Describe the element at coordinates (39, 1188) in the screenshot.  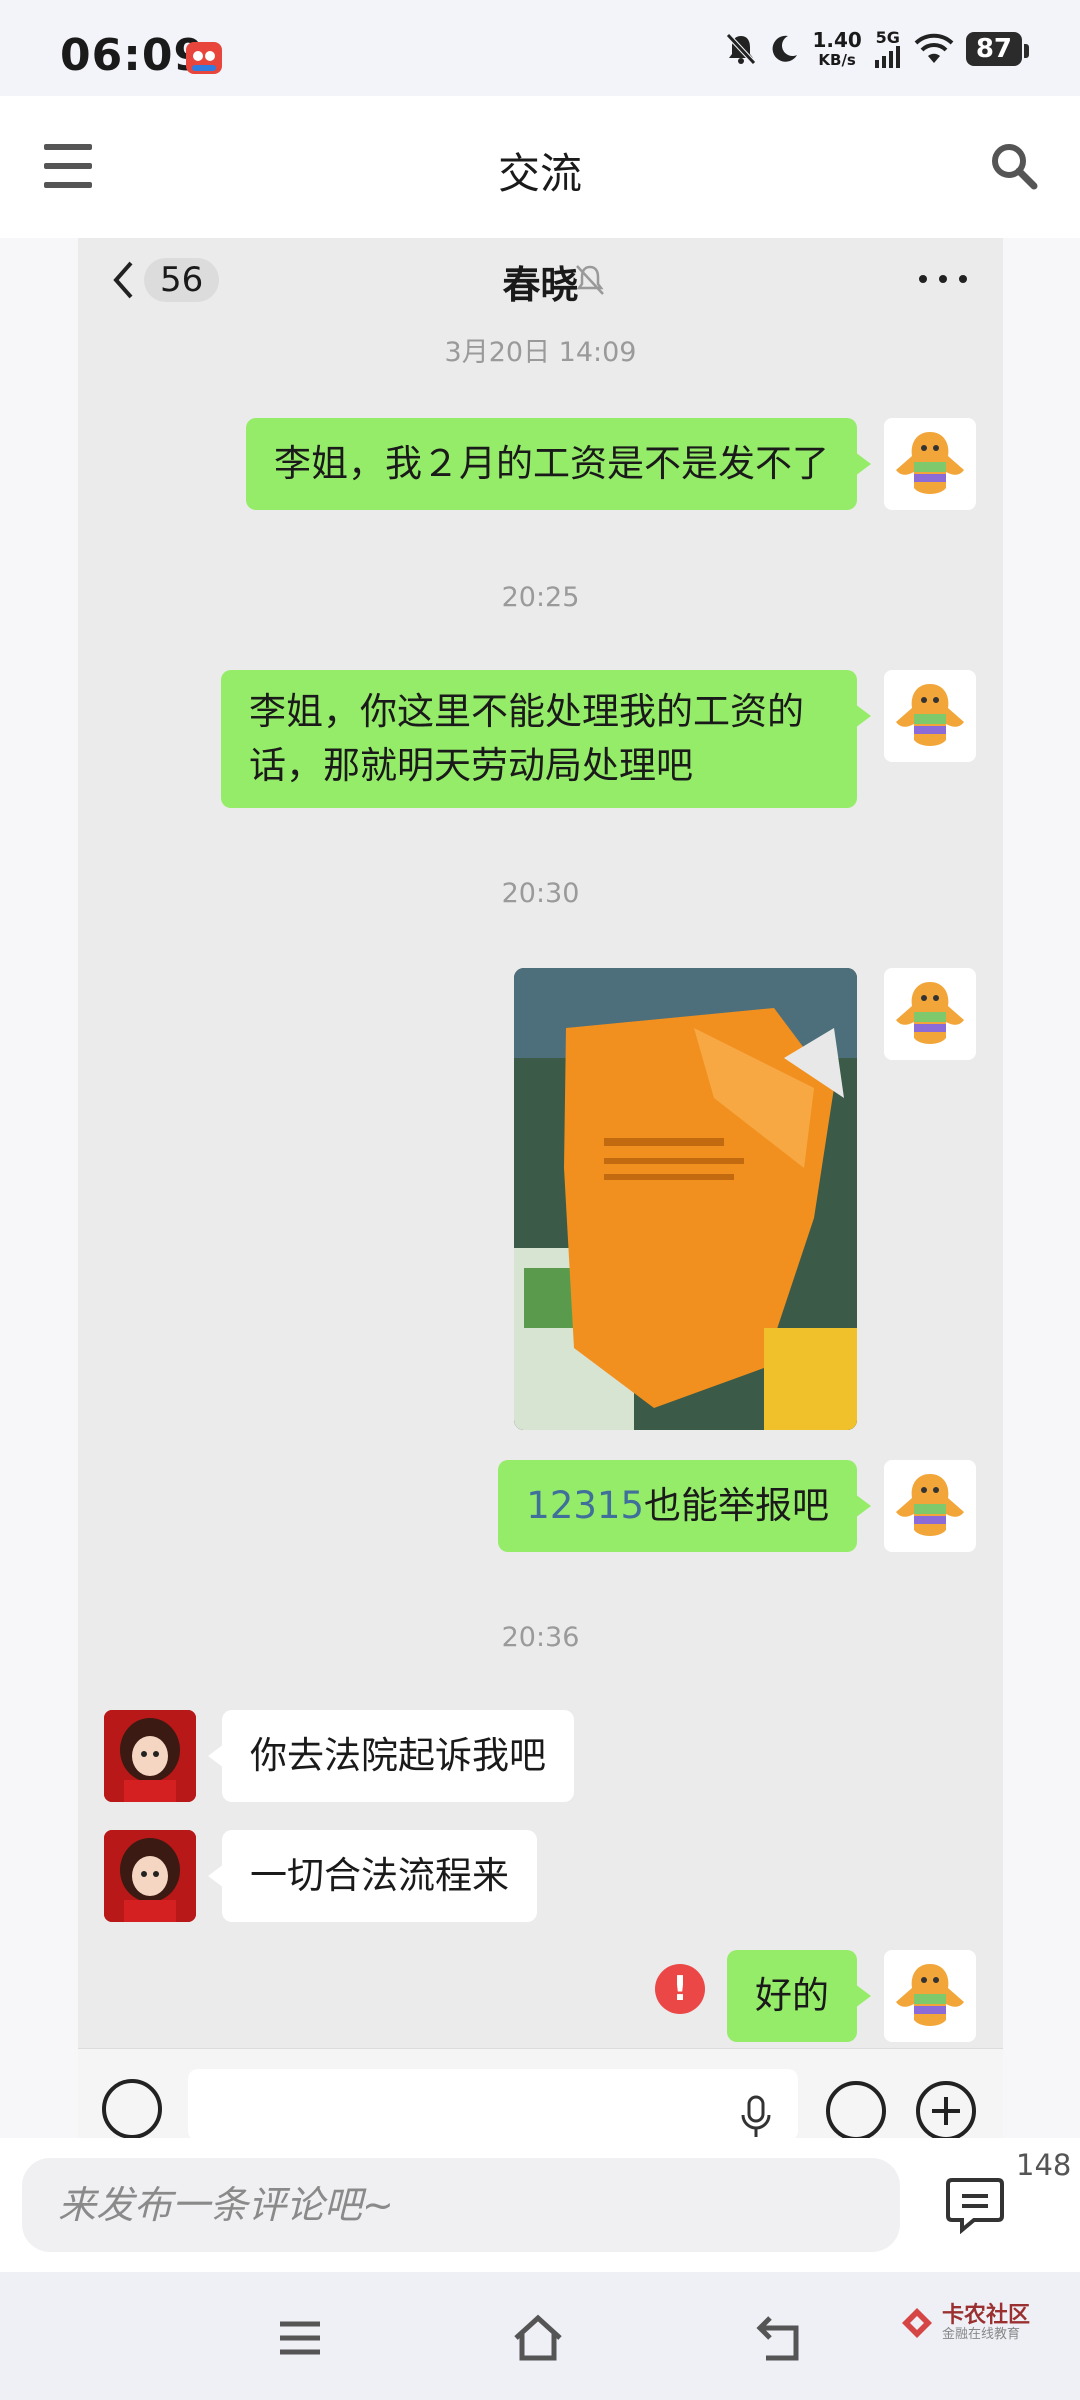
I see `page-margin-left` at that location.